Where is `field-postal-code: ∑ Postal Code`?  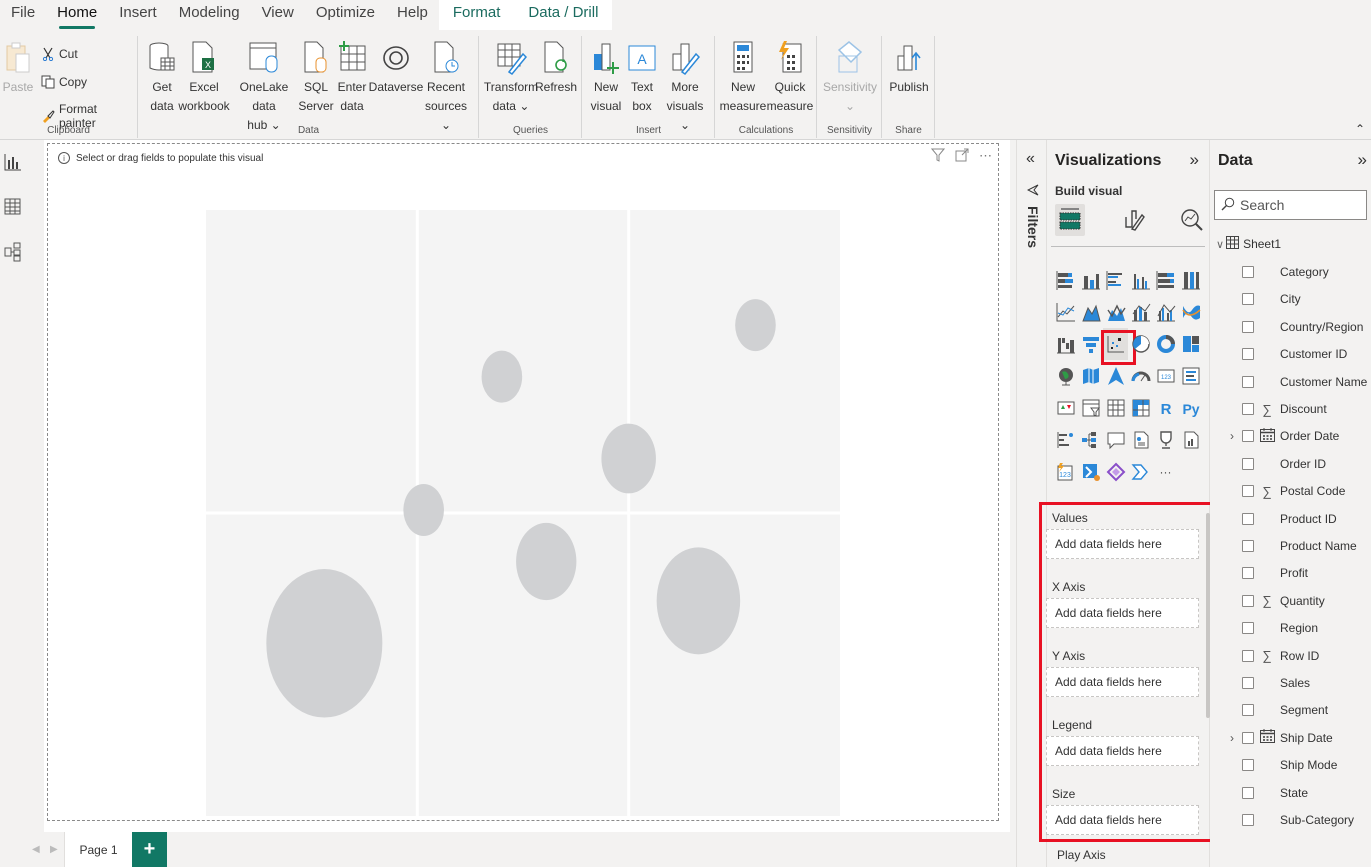
field-postal-code: ∑ Postal Code is located at coordinates (1287, 491).